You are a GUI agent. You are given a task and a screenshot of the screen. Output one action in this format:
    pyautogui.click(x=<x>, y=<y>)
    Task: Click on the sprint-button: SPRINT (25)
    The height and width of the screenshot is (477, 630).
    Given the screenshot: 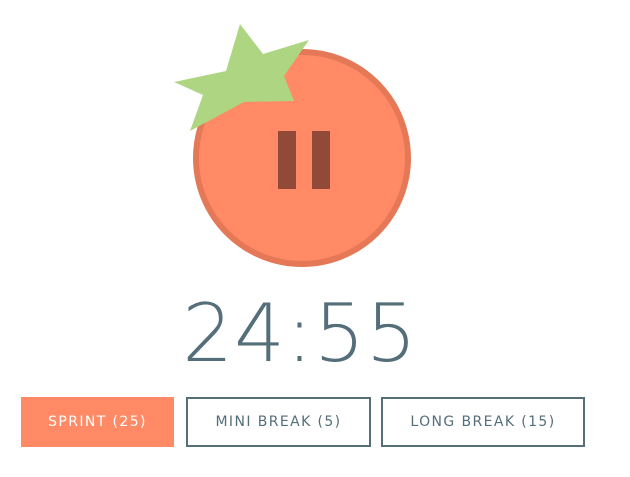 What is the action you would take?
    pyautogui.click(x=97, y=422)
    